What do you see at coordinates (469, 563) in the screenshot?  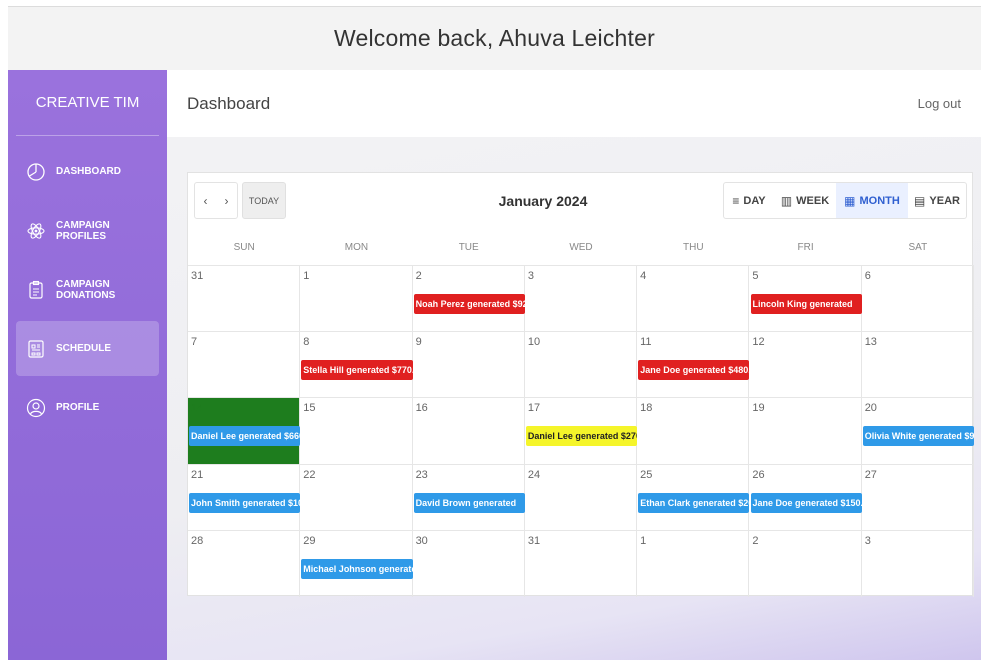 I see `day-cell: 30` at bounding box center [469, 563].